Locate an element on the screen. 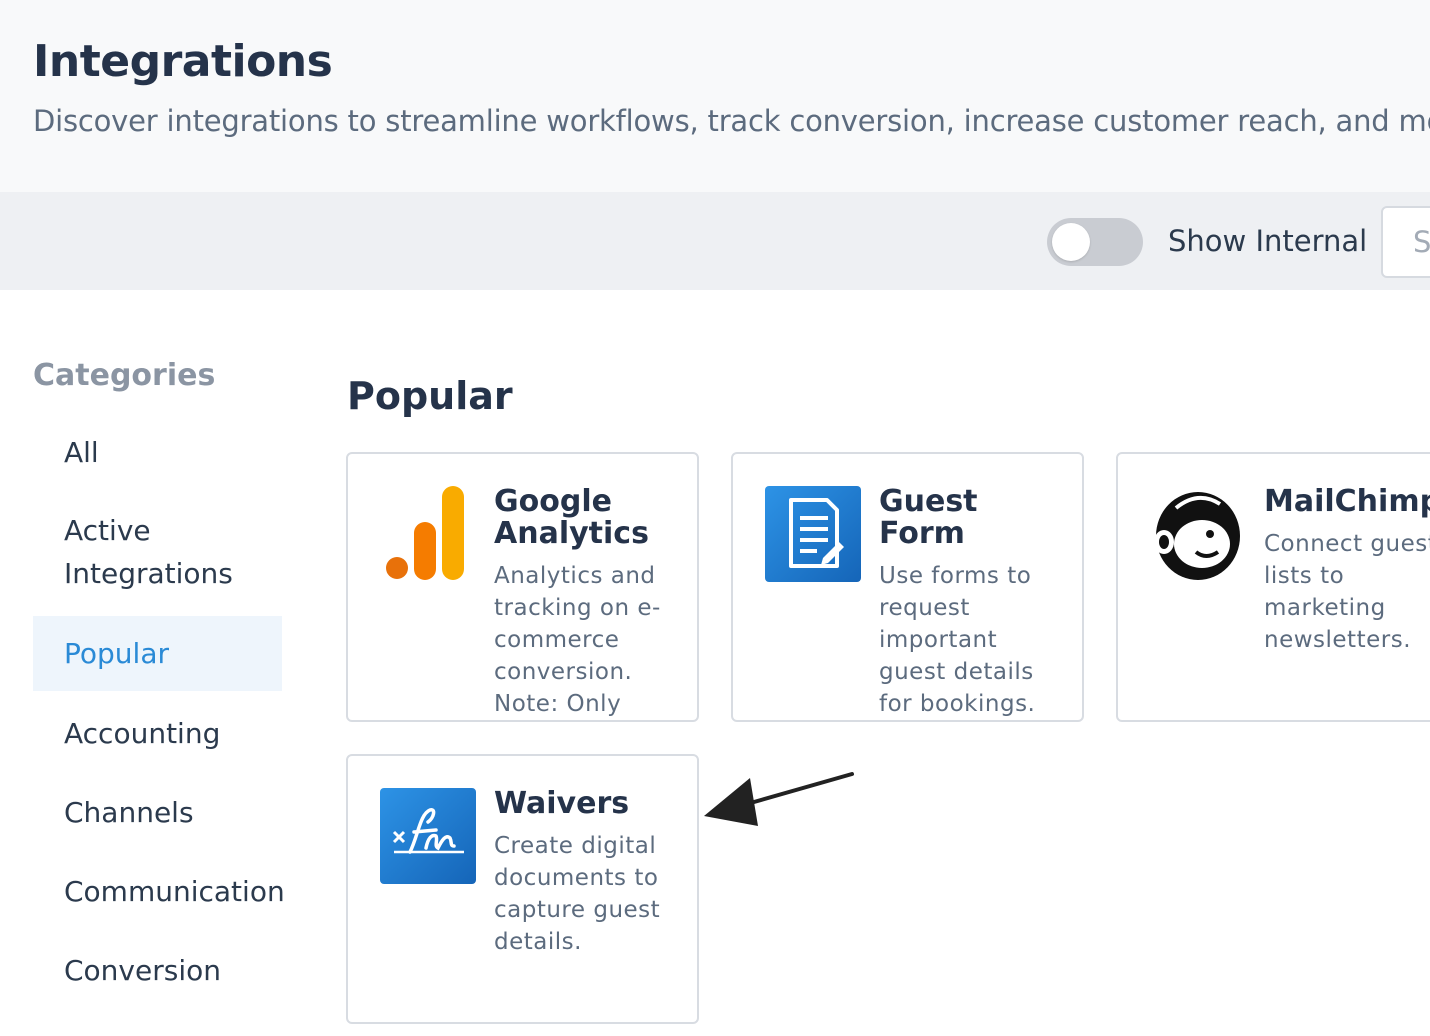 The width and height of the screenshot is (1430, 1036). category-item-all: All is located at coordinates (157, 452).